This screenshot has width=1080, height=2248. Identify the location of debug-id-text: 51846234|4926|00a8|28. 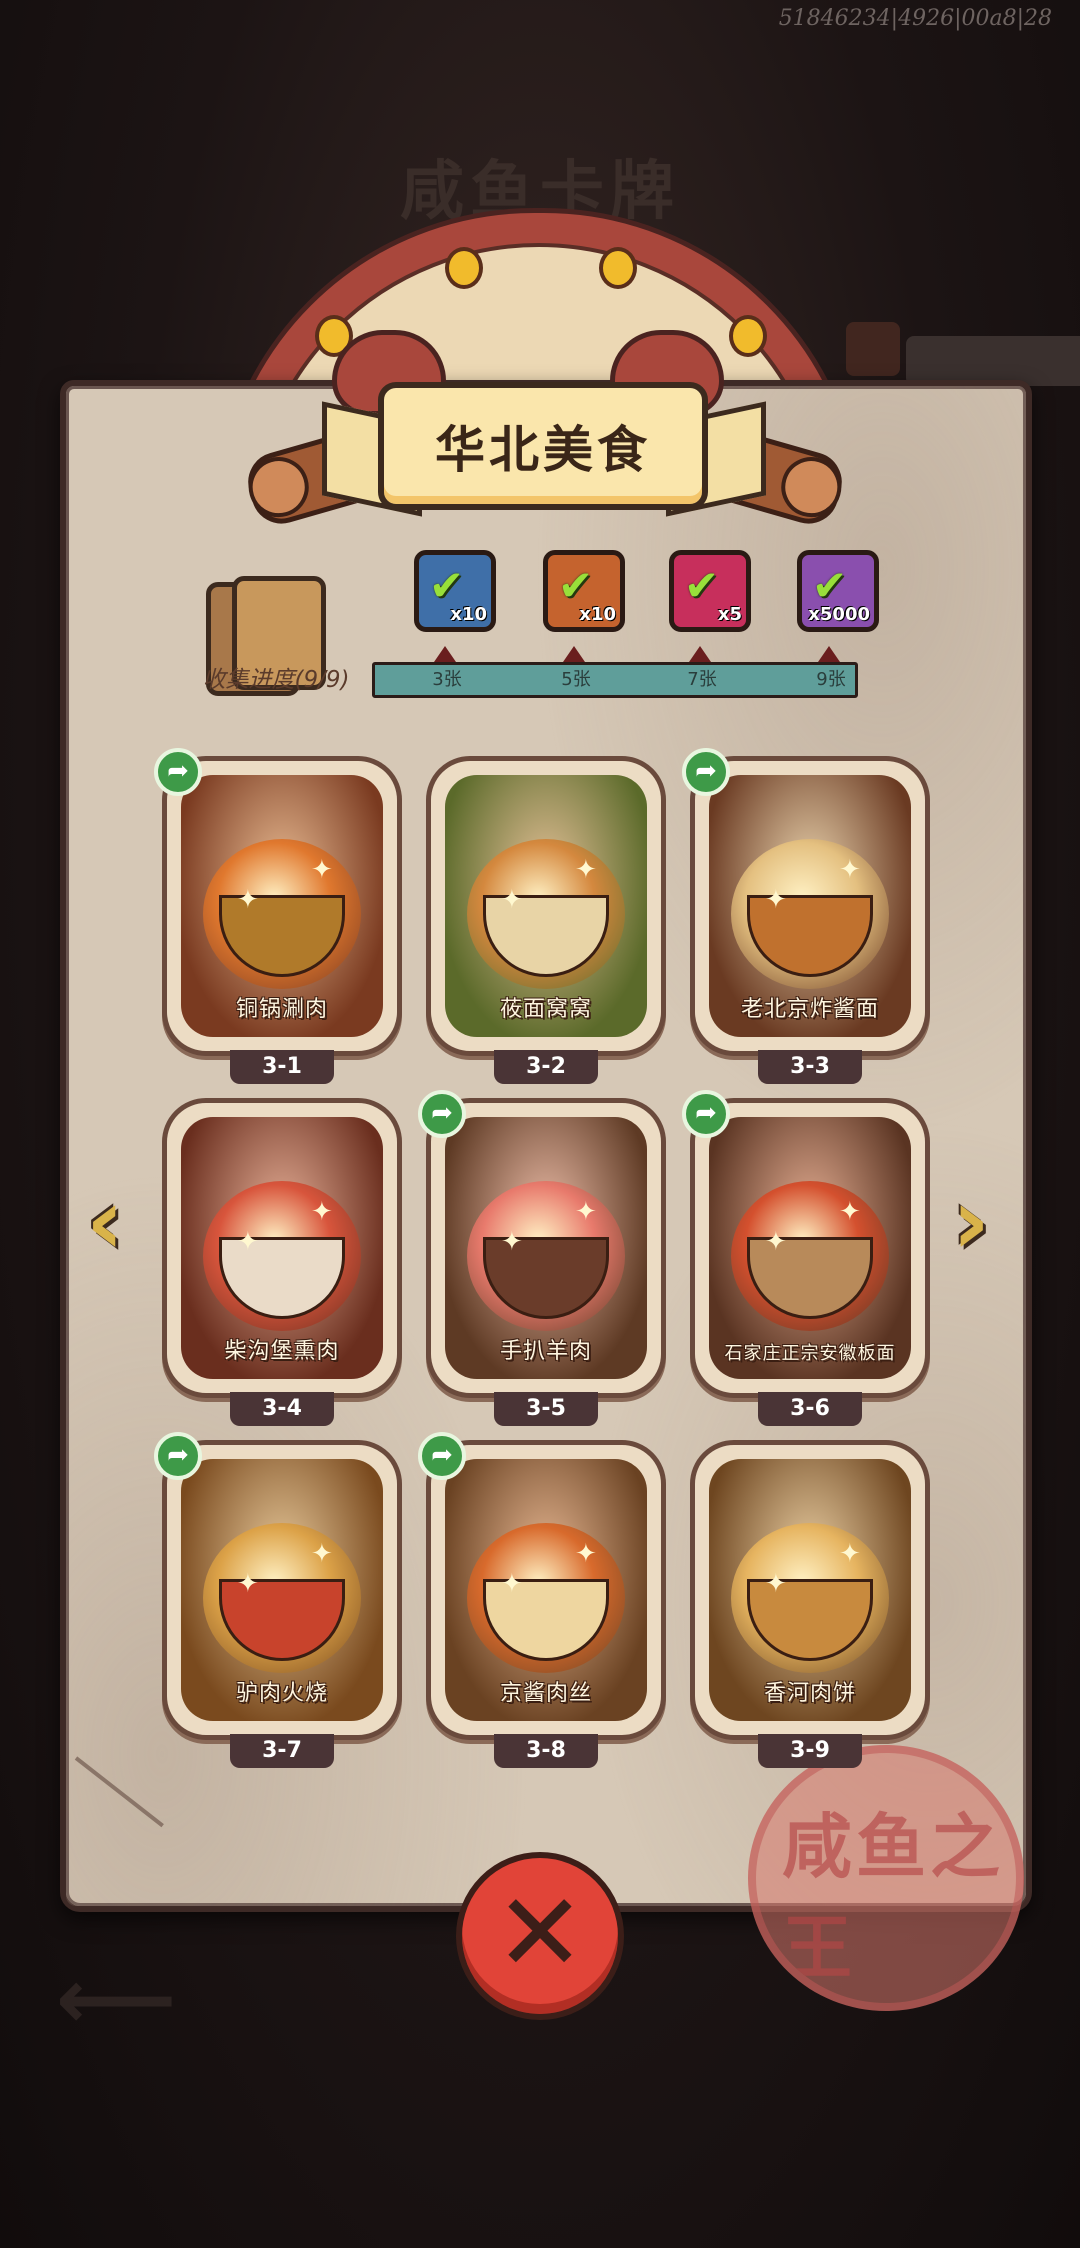
(915, 18).